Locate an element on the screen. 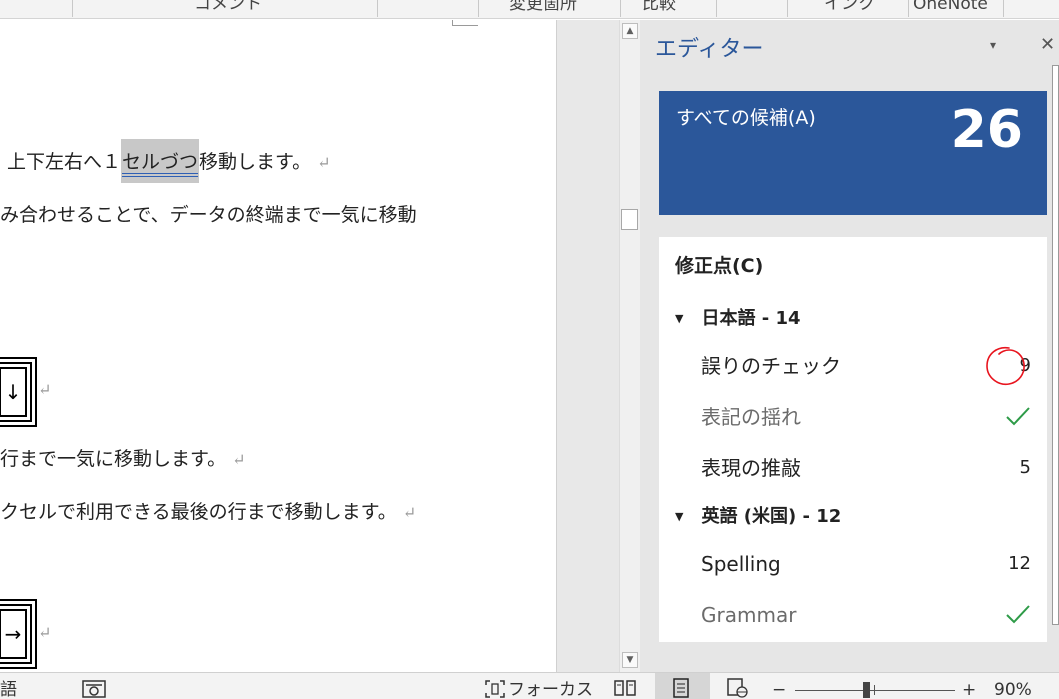 The height and width of the screenshot is (699, 1059). pane-scrollbar is located at coordinates (1055, 345).